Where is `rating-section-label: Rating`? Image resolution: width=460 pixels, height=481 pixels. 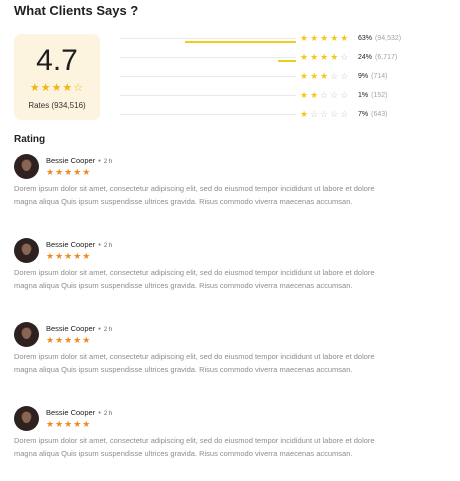 rating-section-label: Rating is located at coordinates (30, 139).